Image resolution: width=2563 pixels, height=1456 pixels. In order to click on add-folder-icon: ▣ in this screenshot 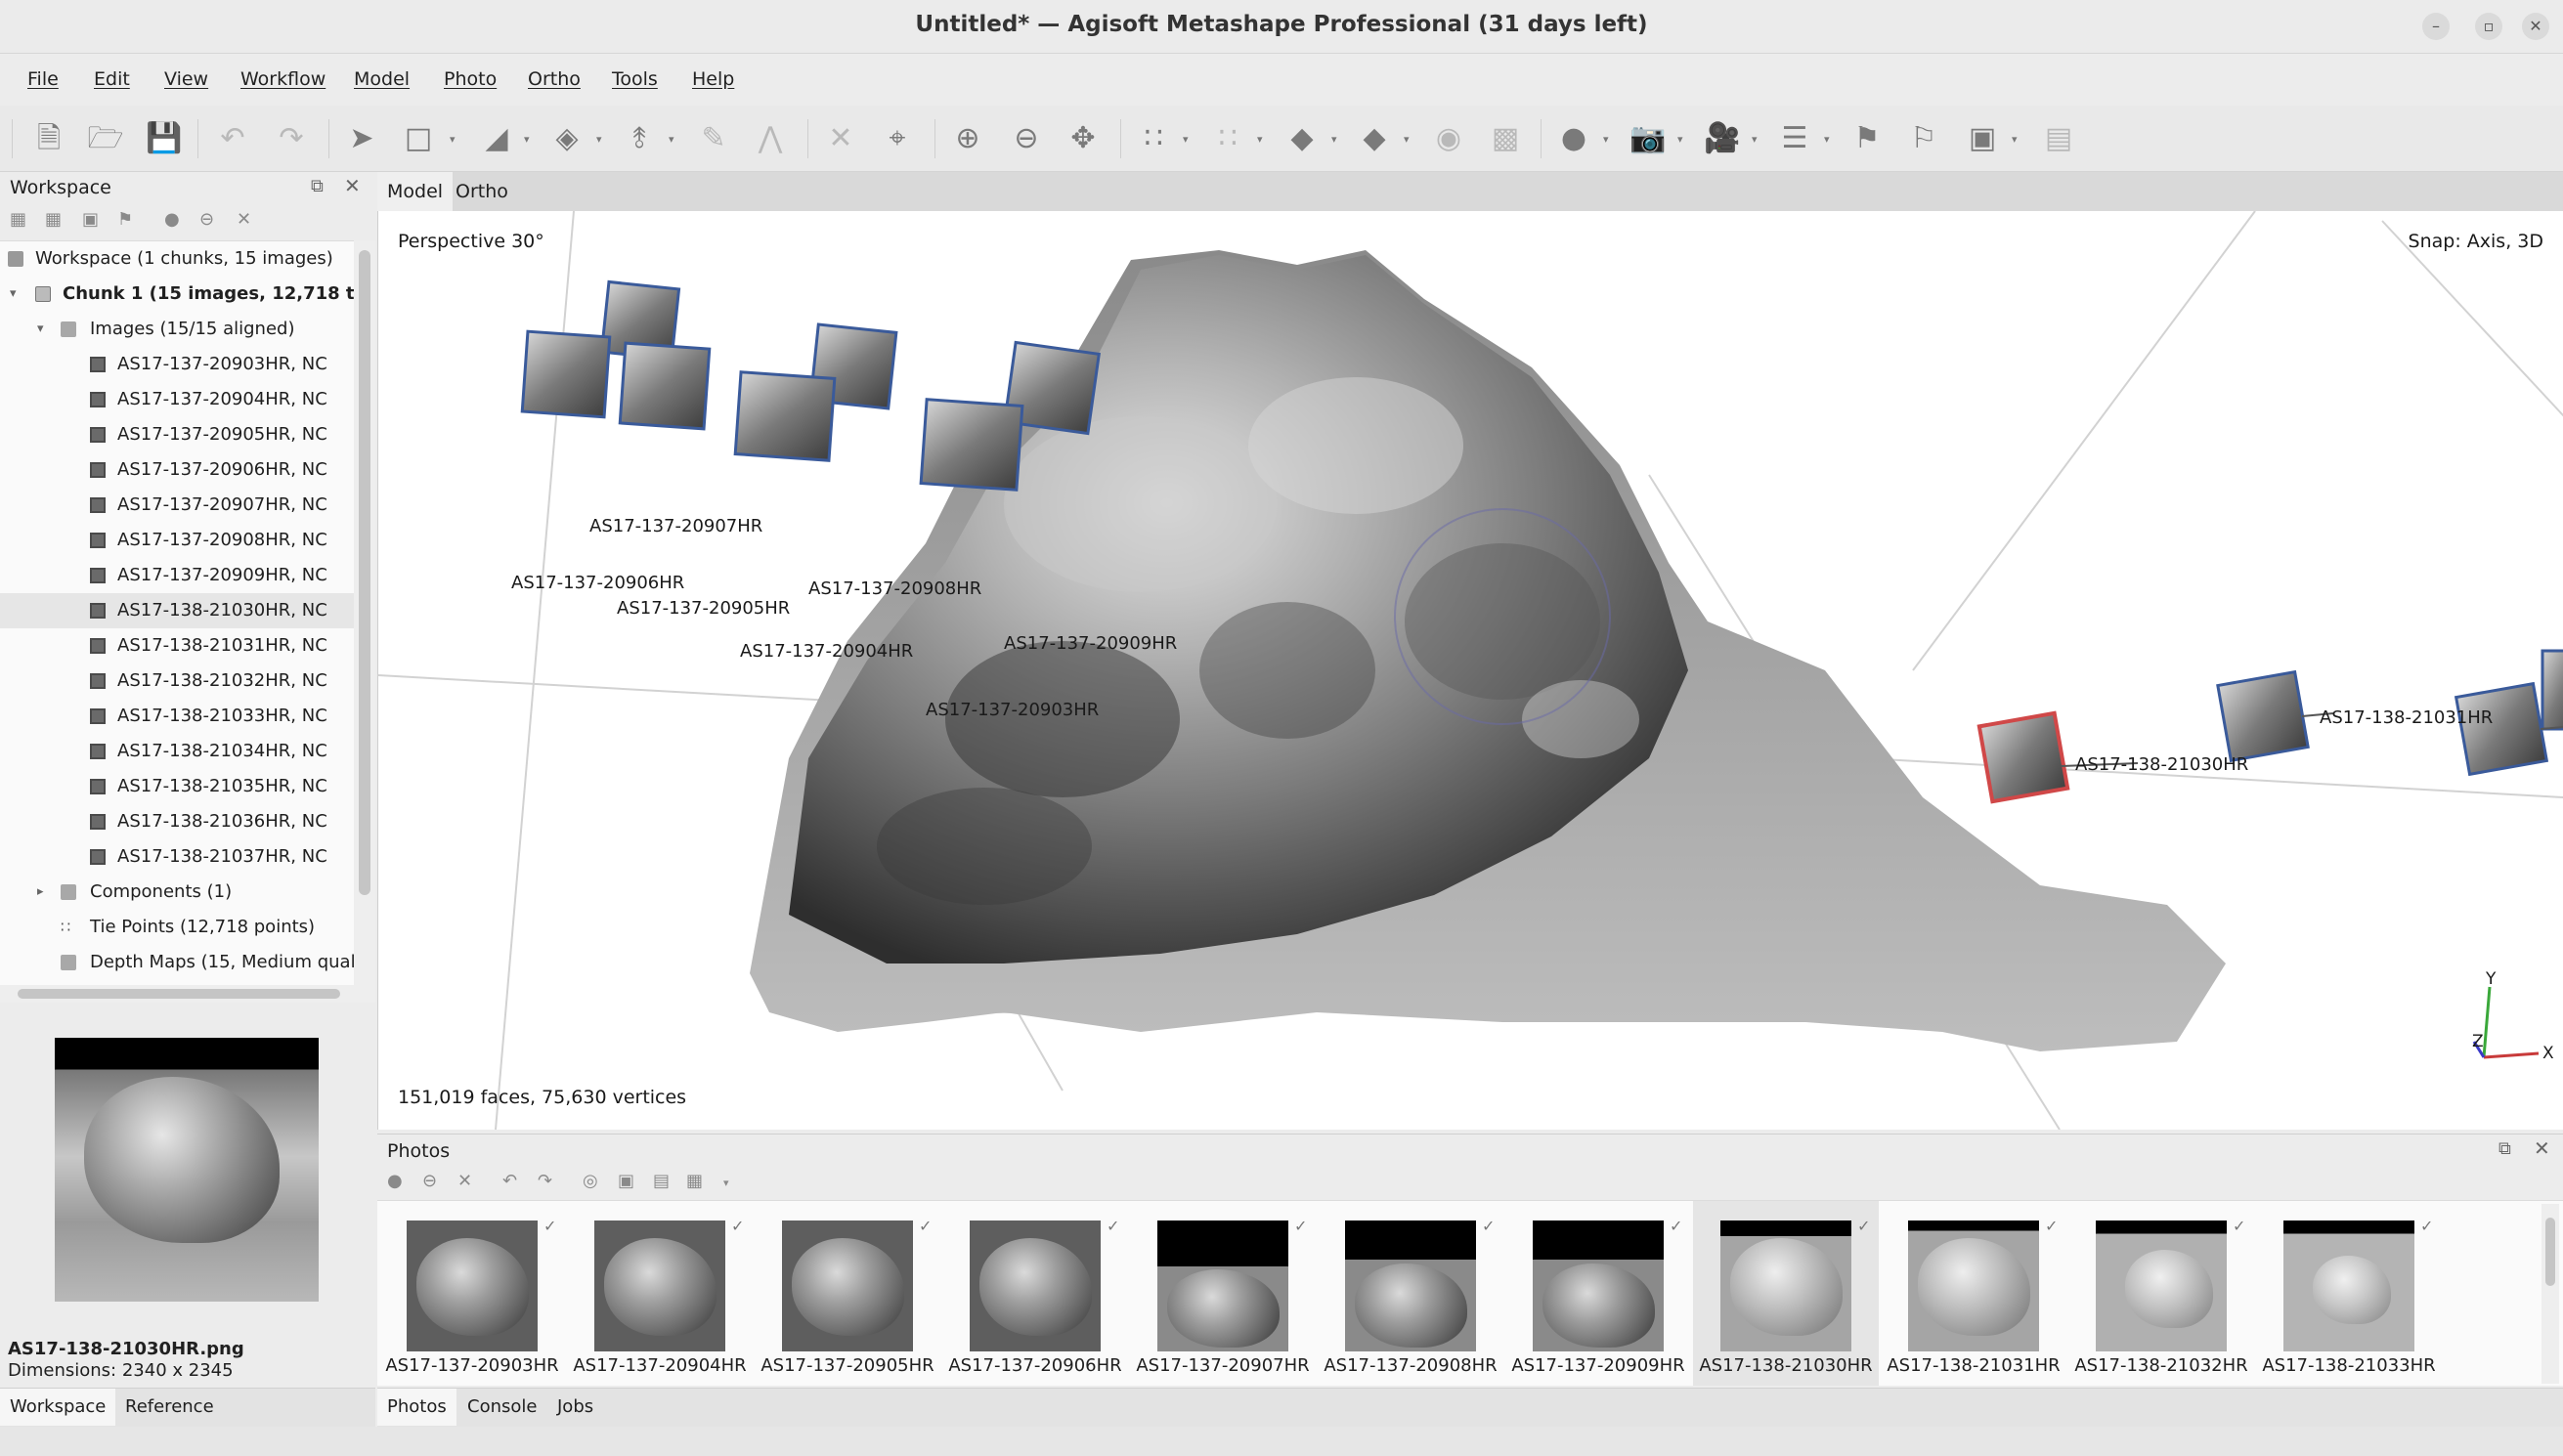, I will do `click(90, 219)`.